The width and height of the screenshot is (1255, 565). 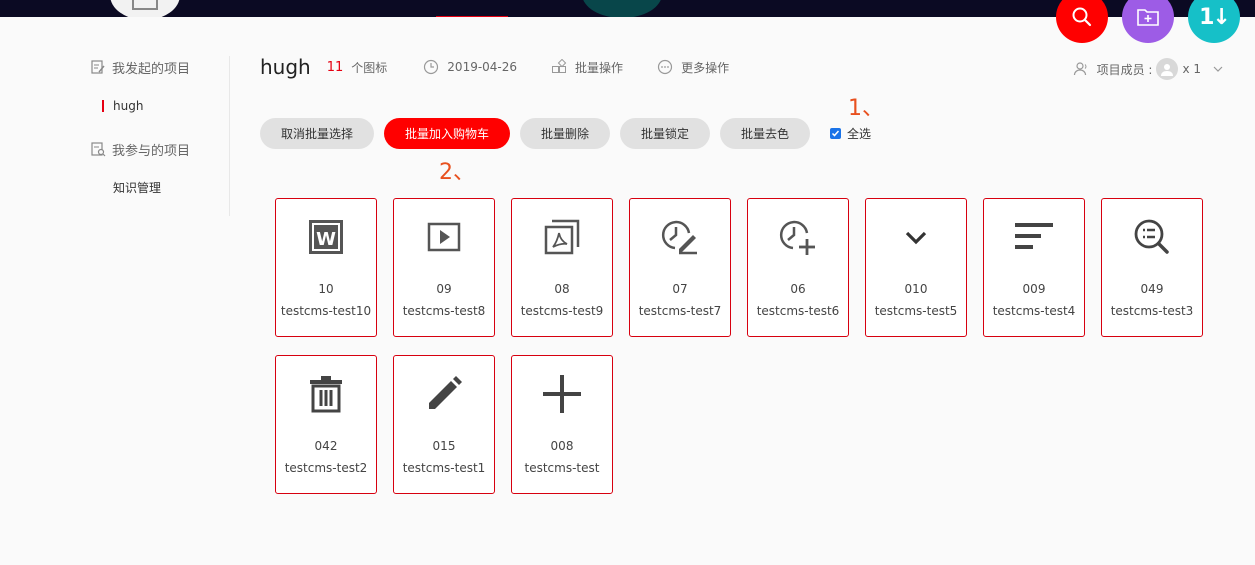 What do you see at coordinates (1191, 69) in the screenshot?
I see `members-count: x 1` at bounding box center [1191, 69].